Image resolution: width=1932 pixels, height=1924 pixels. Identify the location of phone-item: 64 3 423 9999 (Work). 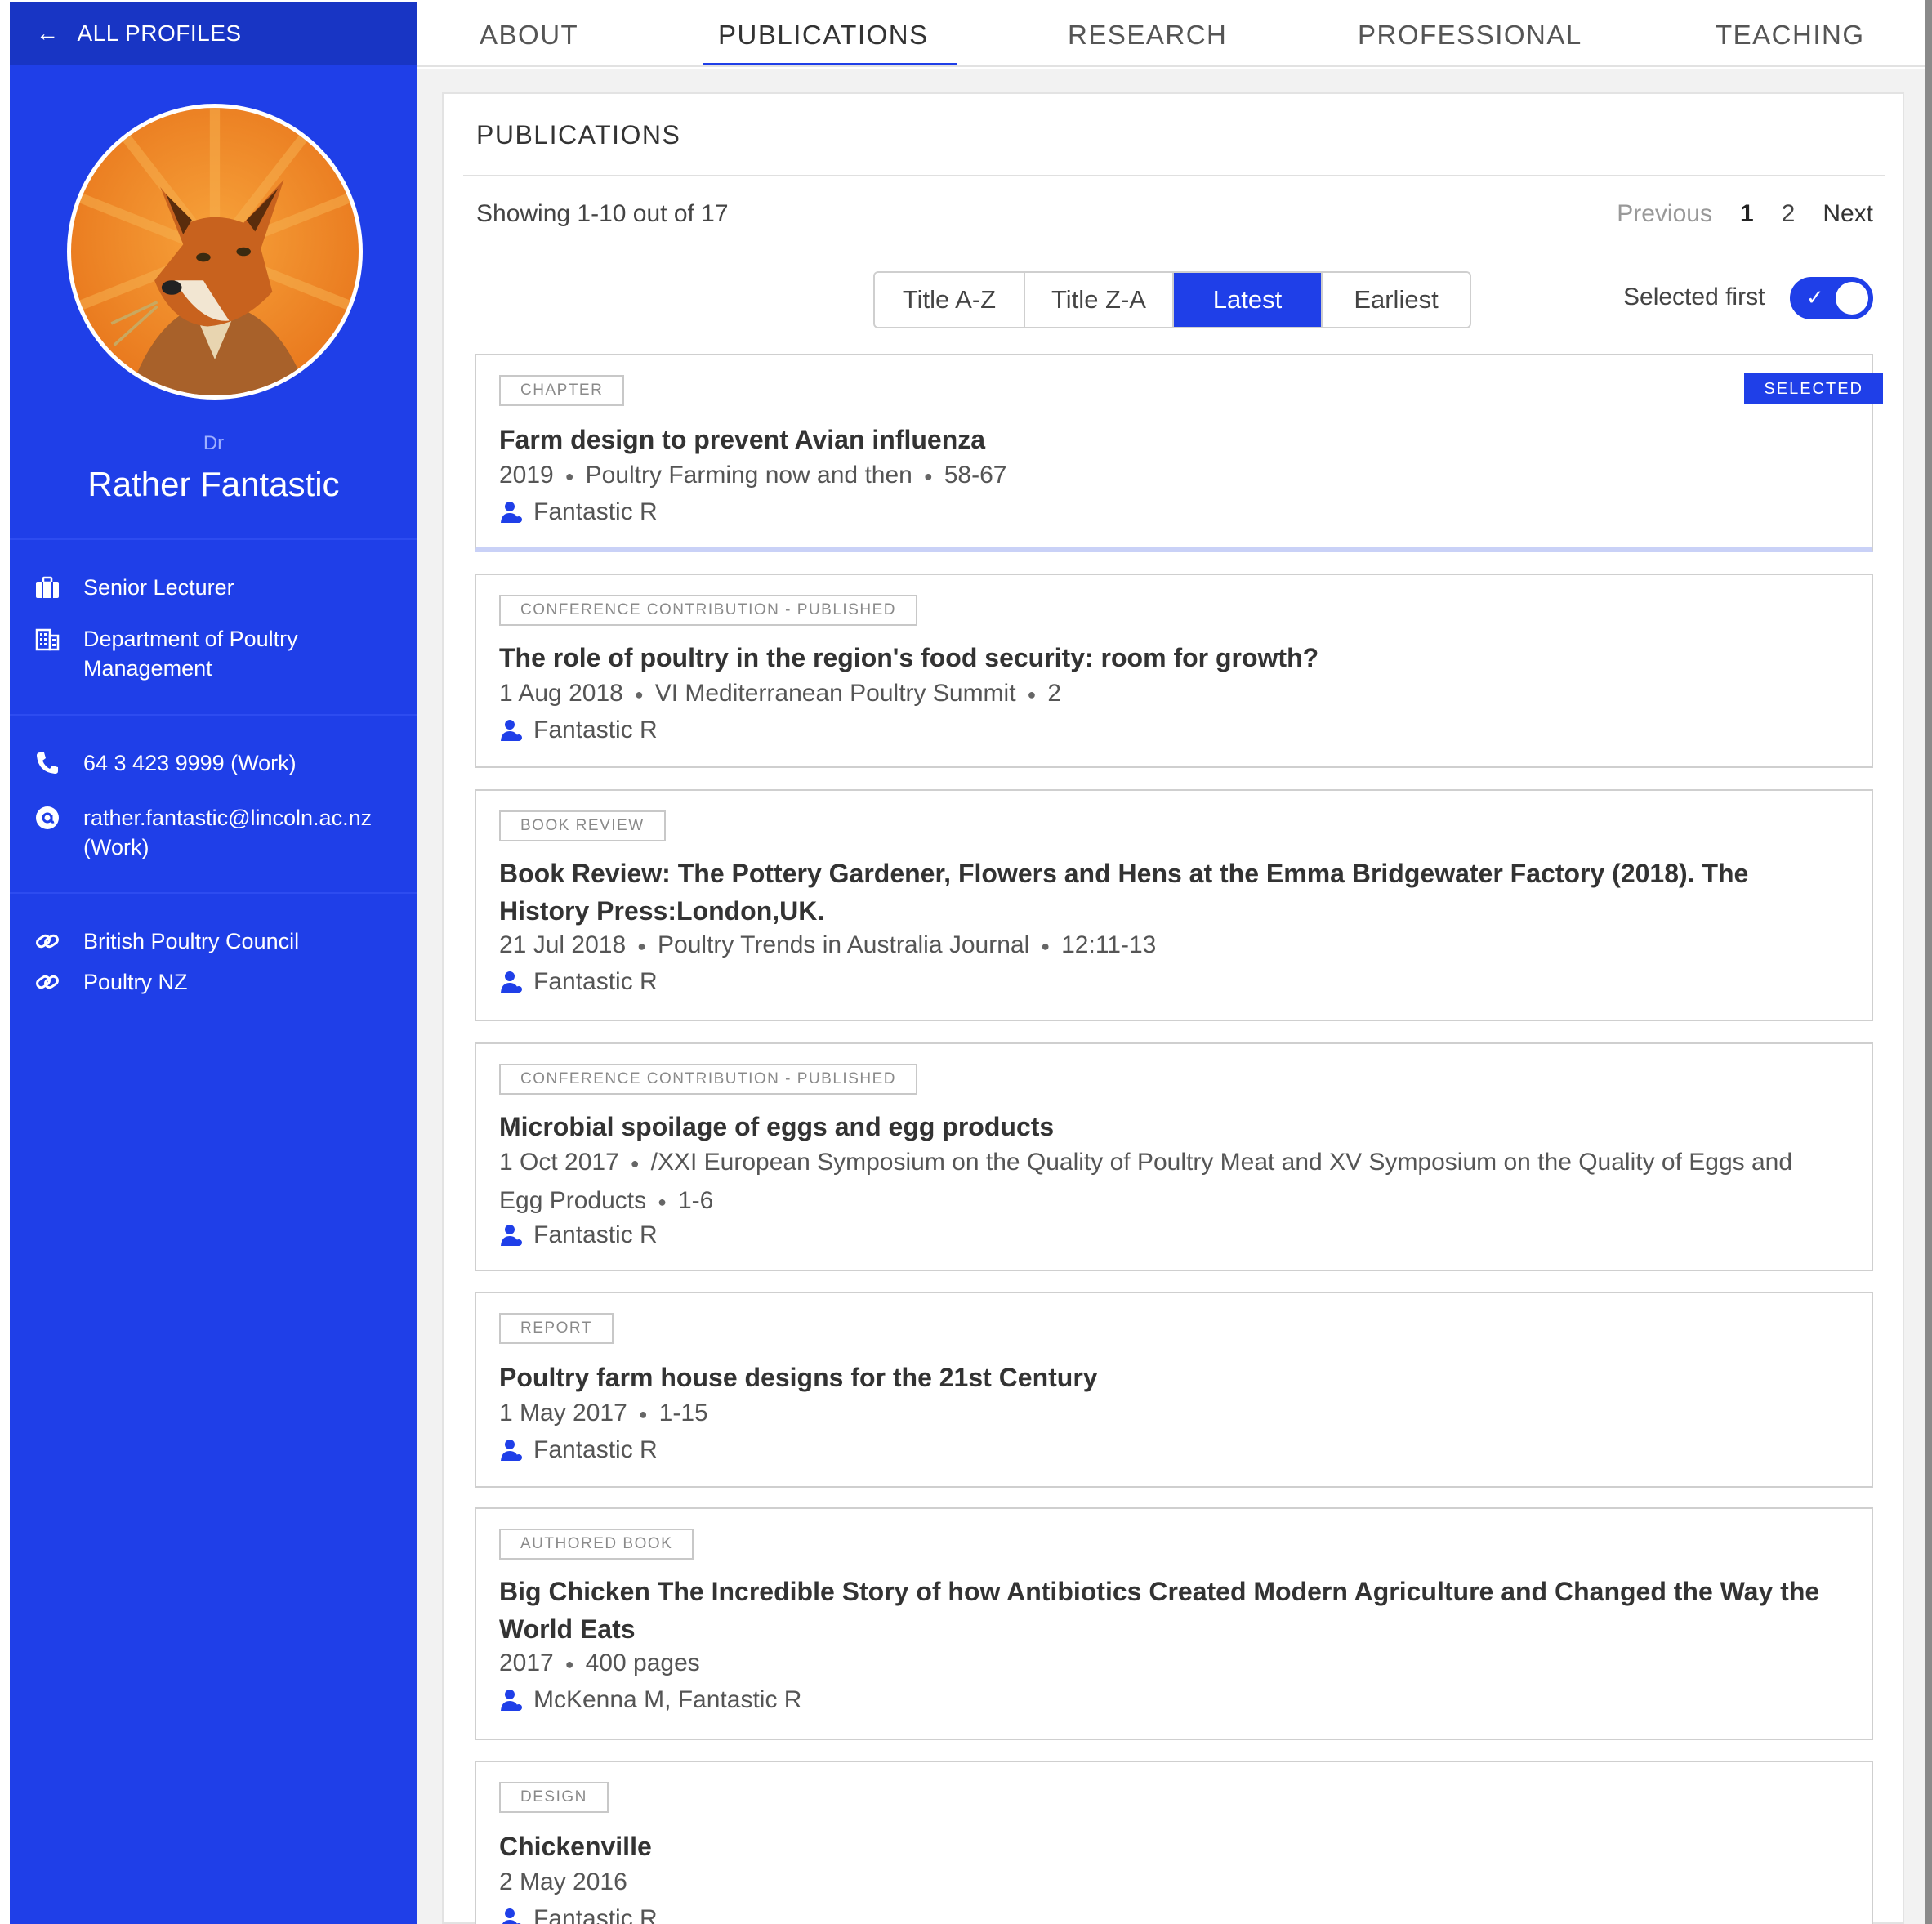
(222, 763).